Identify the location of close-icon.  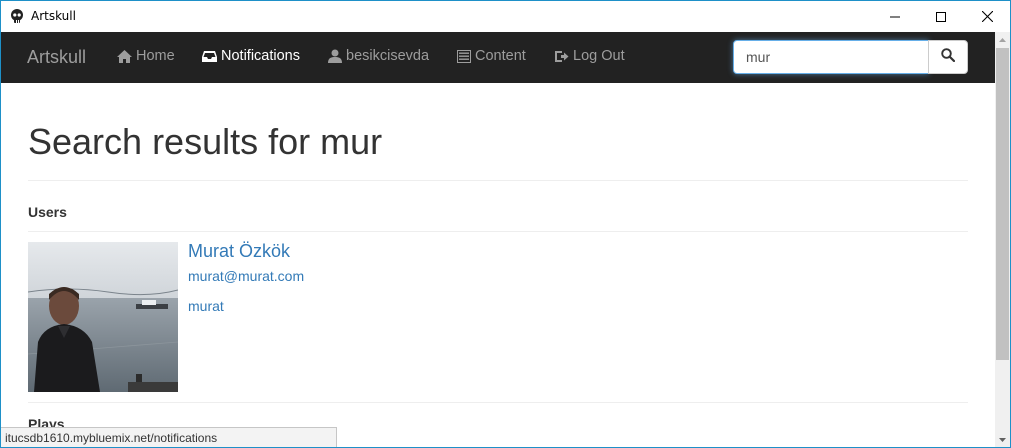
(987, 16).